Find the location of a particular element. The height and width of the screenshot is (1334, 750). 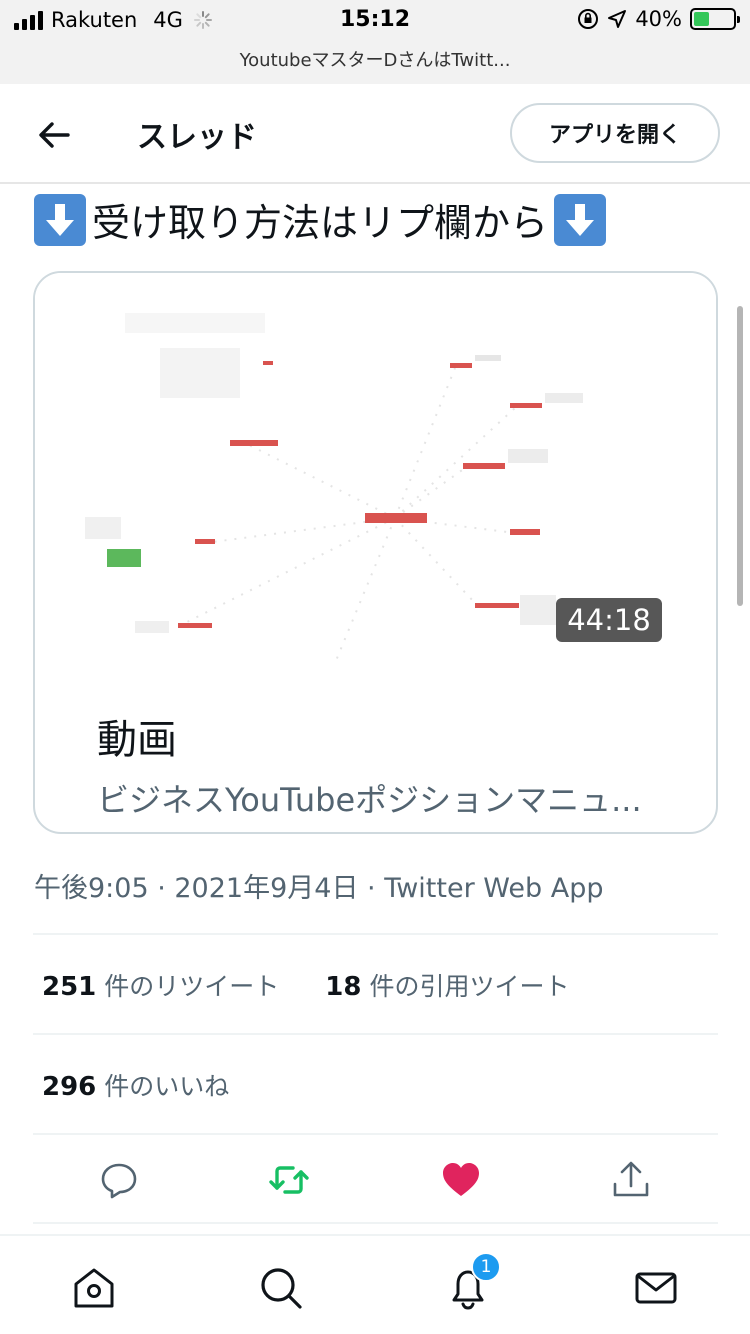

likes-row: 296 件のいいね is located at coordinates (135, 1085).